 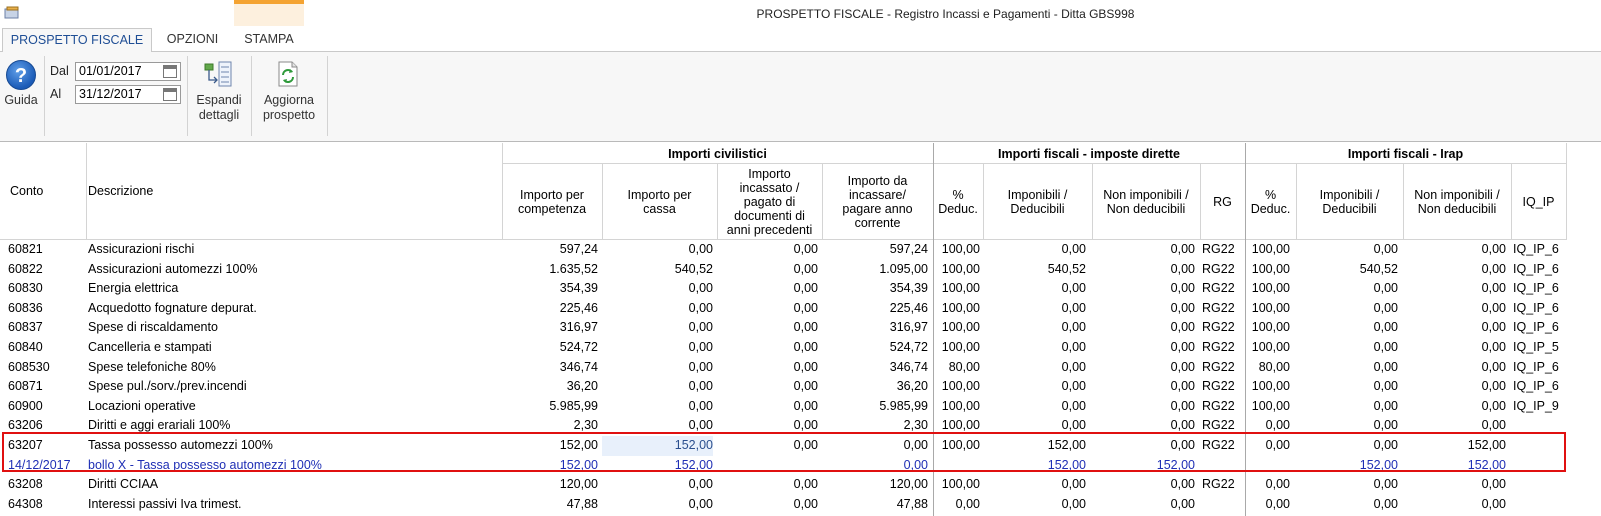 What do you see at coordinates (294, 348) in the screenshot?
I see `cell-descrizione: Cancelleria e stampati` at bounding box center [294, 348].